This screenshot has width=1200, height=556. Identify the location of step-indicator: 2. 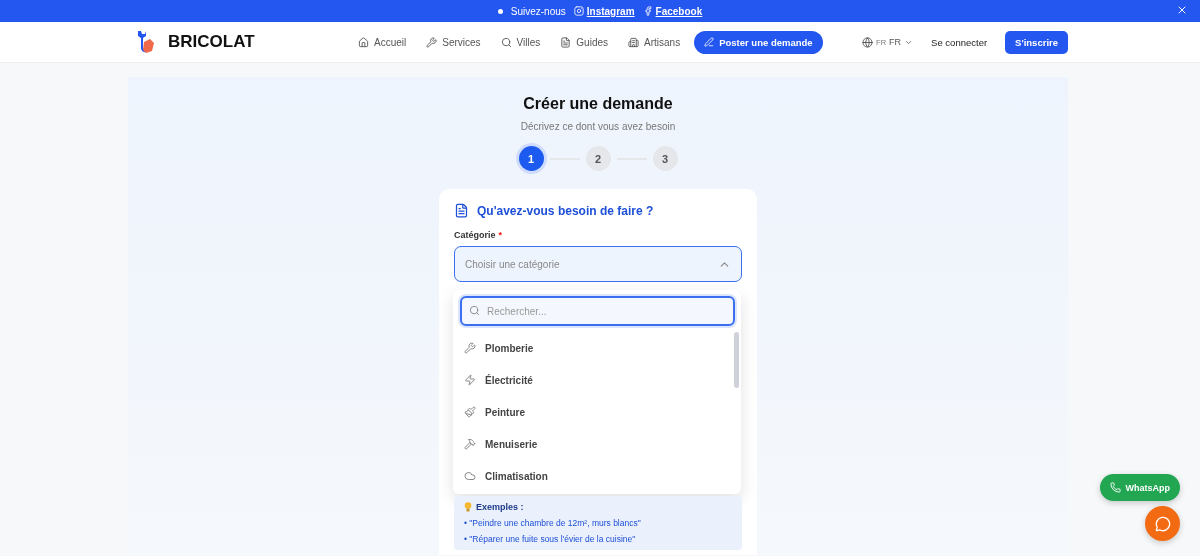
(598, 158).